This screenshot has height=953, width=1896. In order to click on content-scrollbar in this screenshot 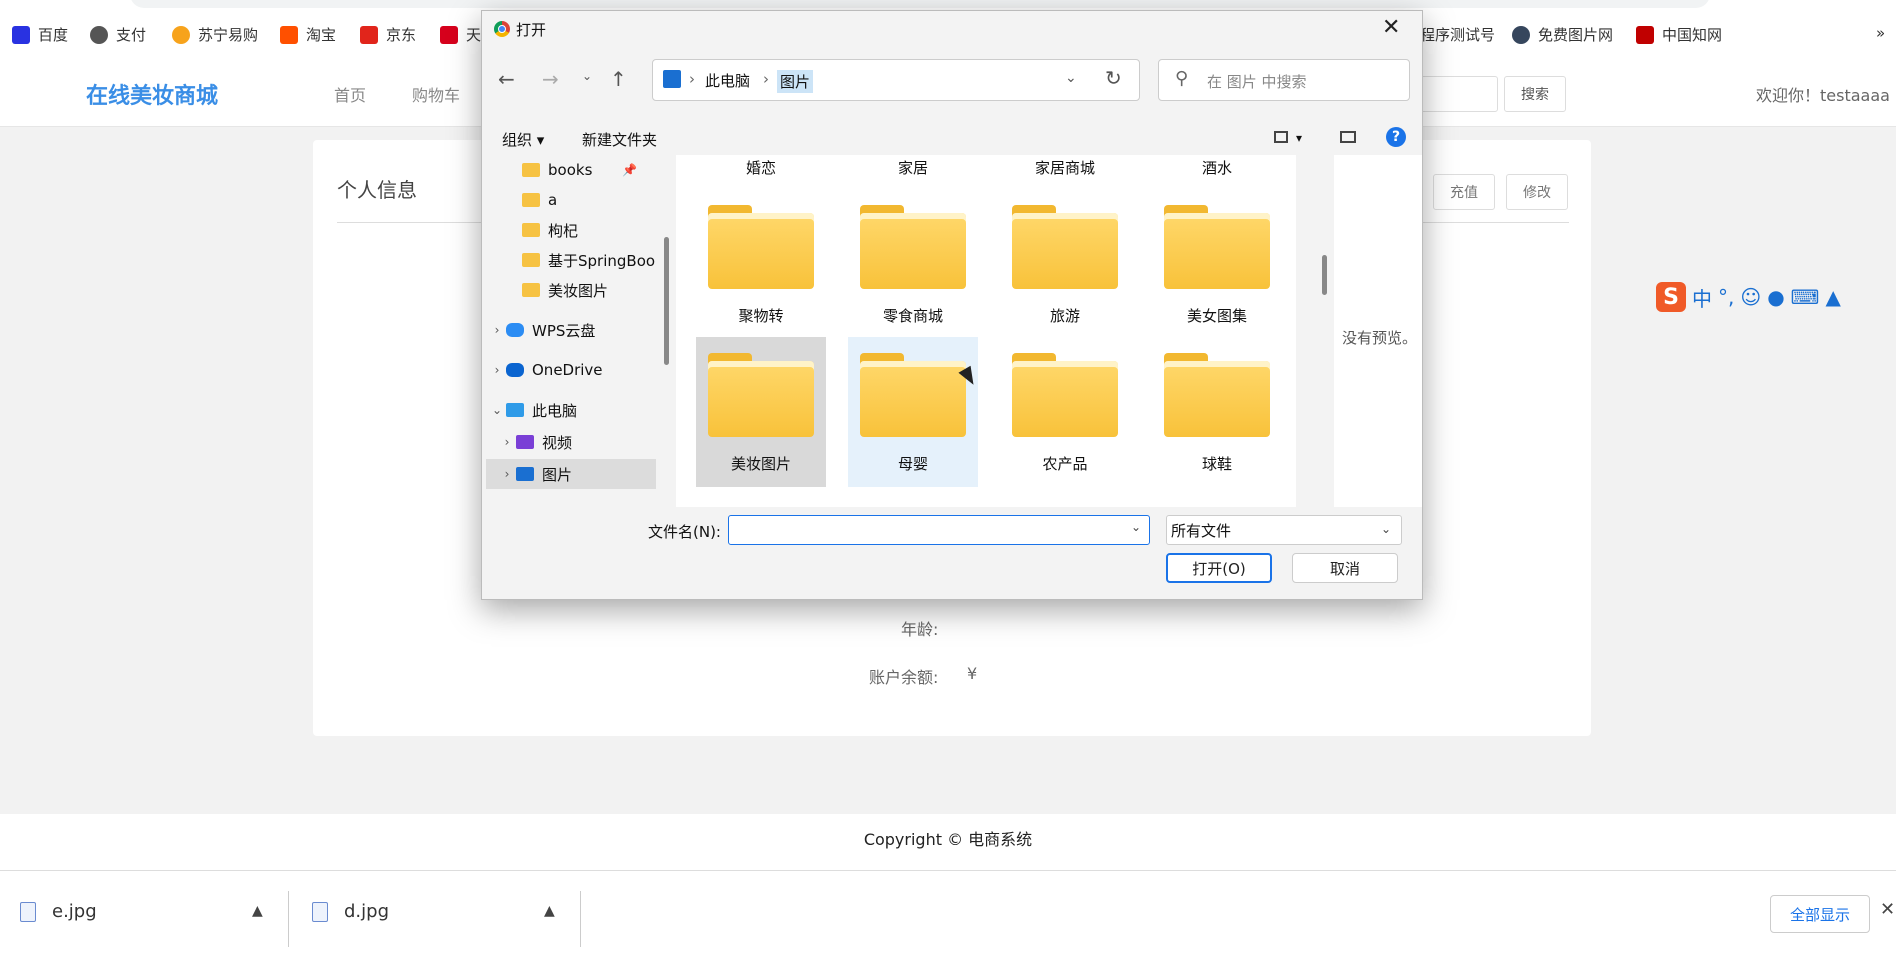, I will do `click(1324, 275)`.